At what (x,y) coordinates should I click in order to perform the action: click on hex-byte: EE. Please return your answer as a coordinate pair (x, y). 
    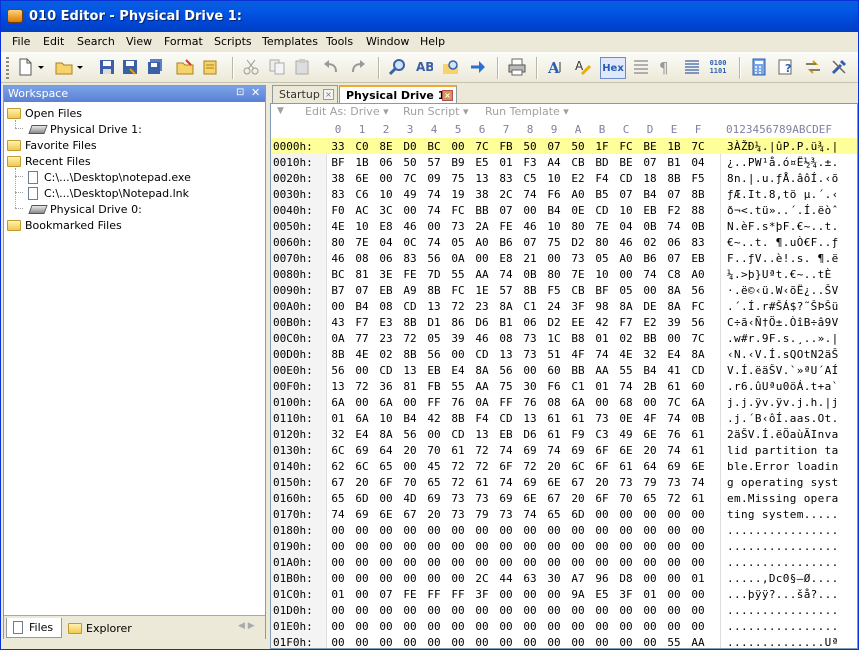
    Looking at the image, I should click on (578, 322).